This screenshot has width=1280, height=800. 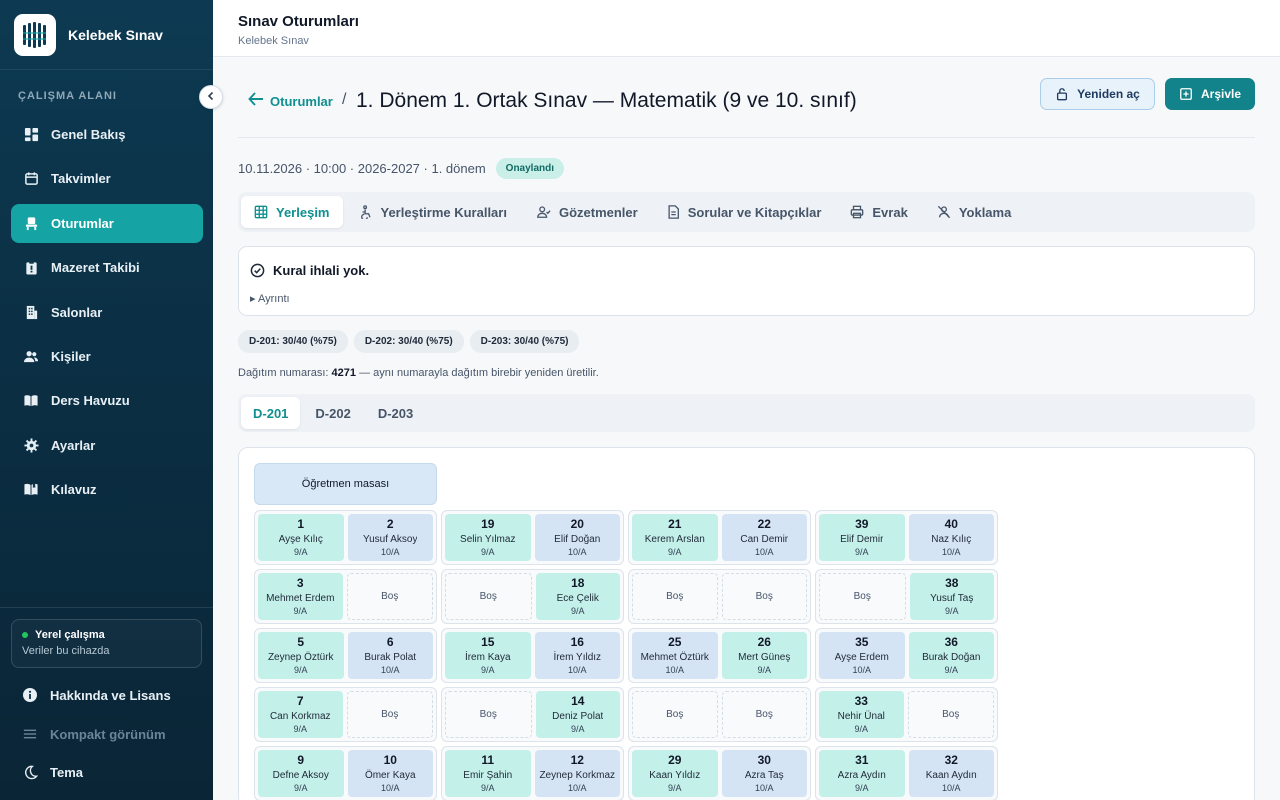 What do you see at coordinates (96, 695) in the screenshot?
I see `about-license-link: Hakkında ve Lisans` at bounding box center [96, 695].